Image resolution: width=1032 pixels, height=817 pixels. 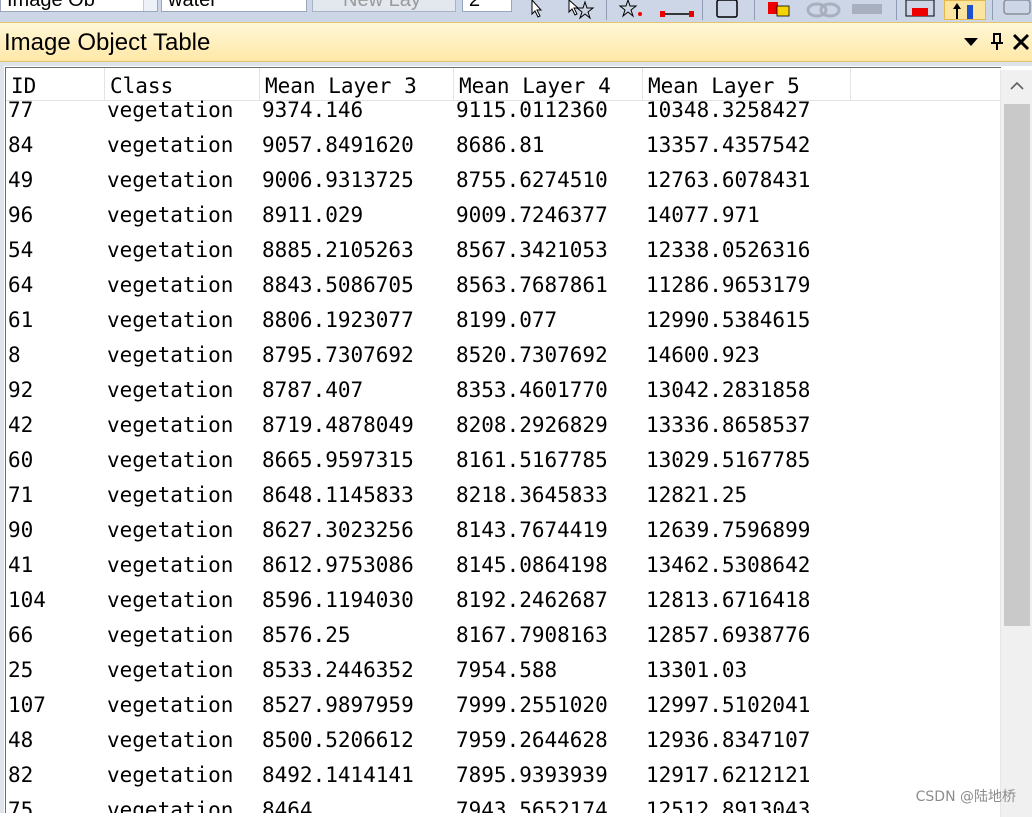 I want to click on cell-mean-layer-5: 14600.923, so click(x=703, y=360).